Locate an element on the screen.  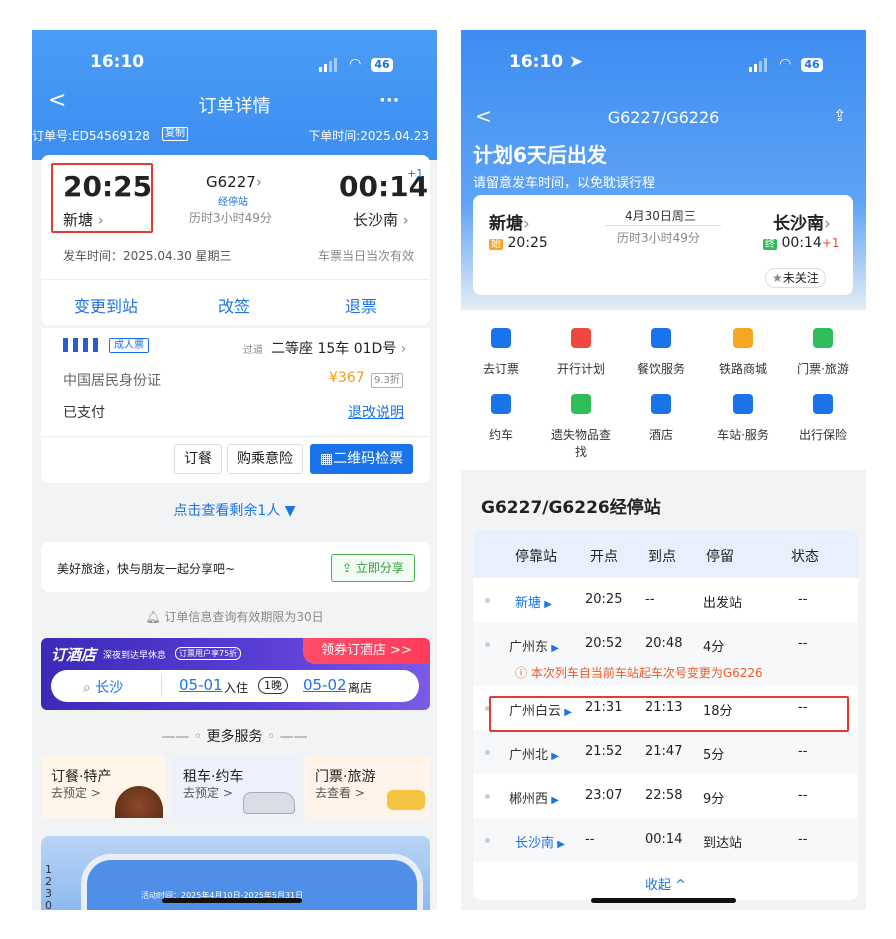
status-icons: ◠ 46 is located at coordinates (356, 62).